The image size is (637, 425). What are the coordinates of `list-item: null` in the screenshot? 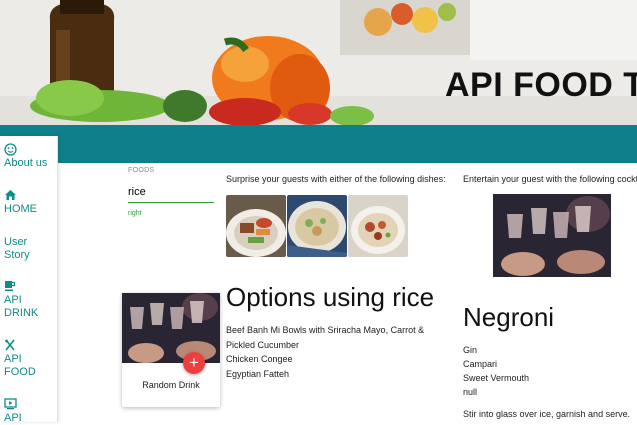 It's located at (470, 392).